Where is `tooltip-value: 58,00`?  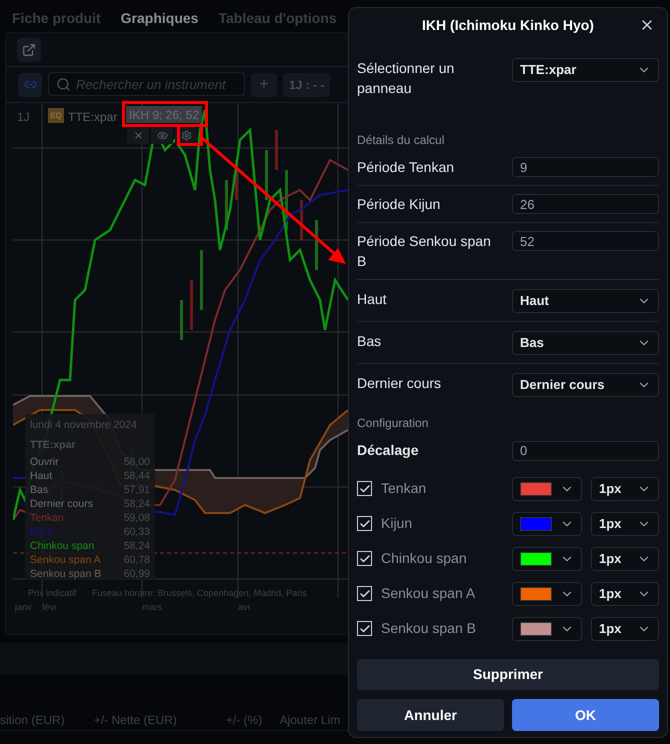
tooltip-value: 58,00 is located at coordinates (137, 462).